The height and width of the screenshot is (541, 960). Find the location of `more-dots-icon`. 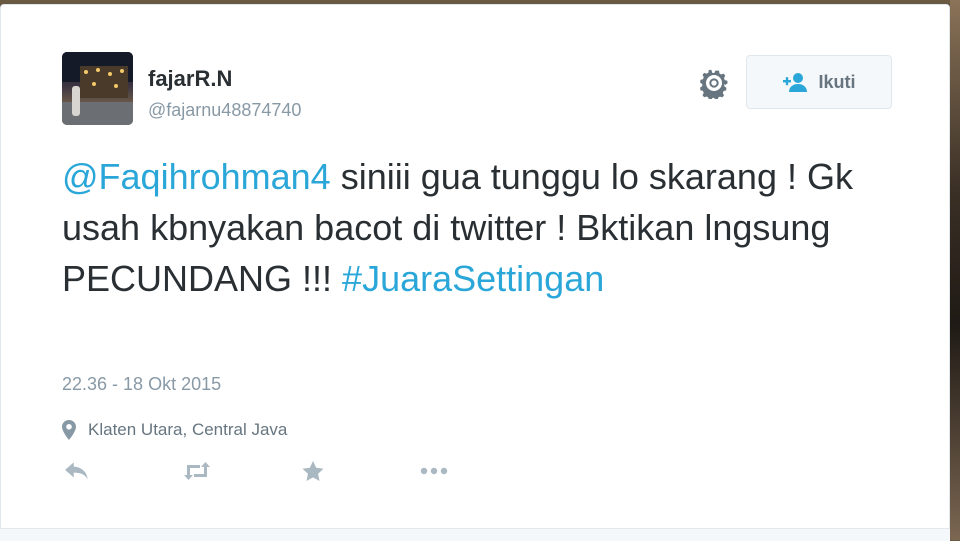

more-dots-icon is located at coordinates (435, 472).